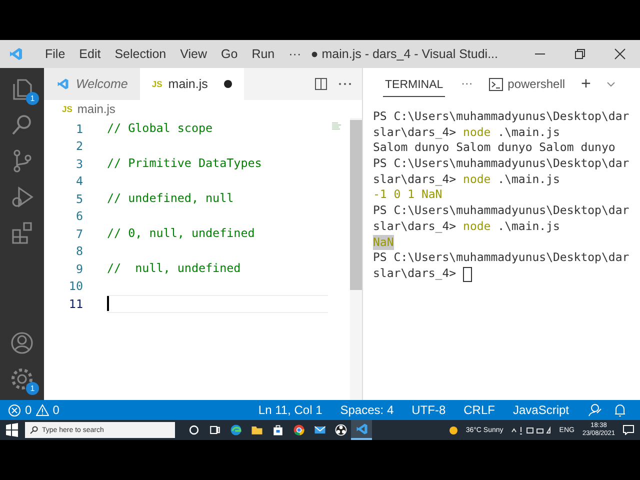 Image resolution: width=640 pixels, height=480 pixels. Describe the element at coordinates (414, 84) in the screenshot. I see `terminal-tab: TERMINAL` at that location.